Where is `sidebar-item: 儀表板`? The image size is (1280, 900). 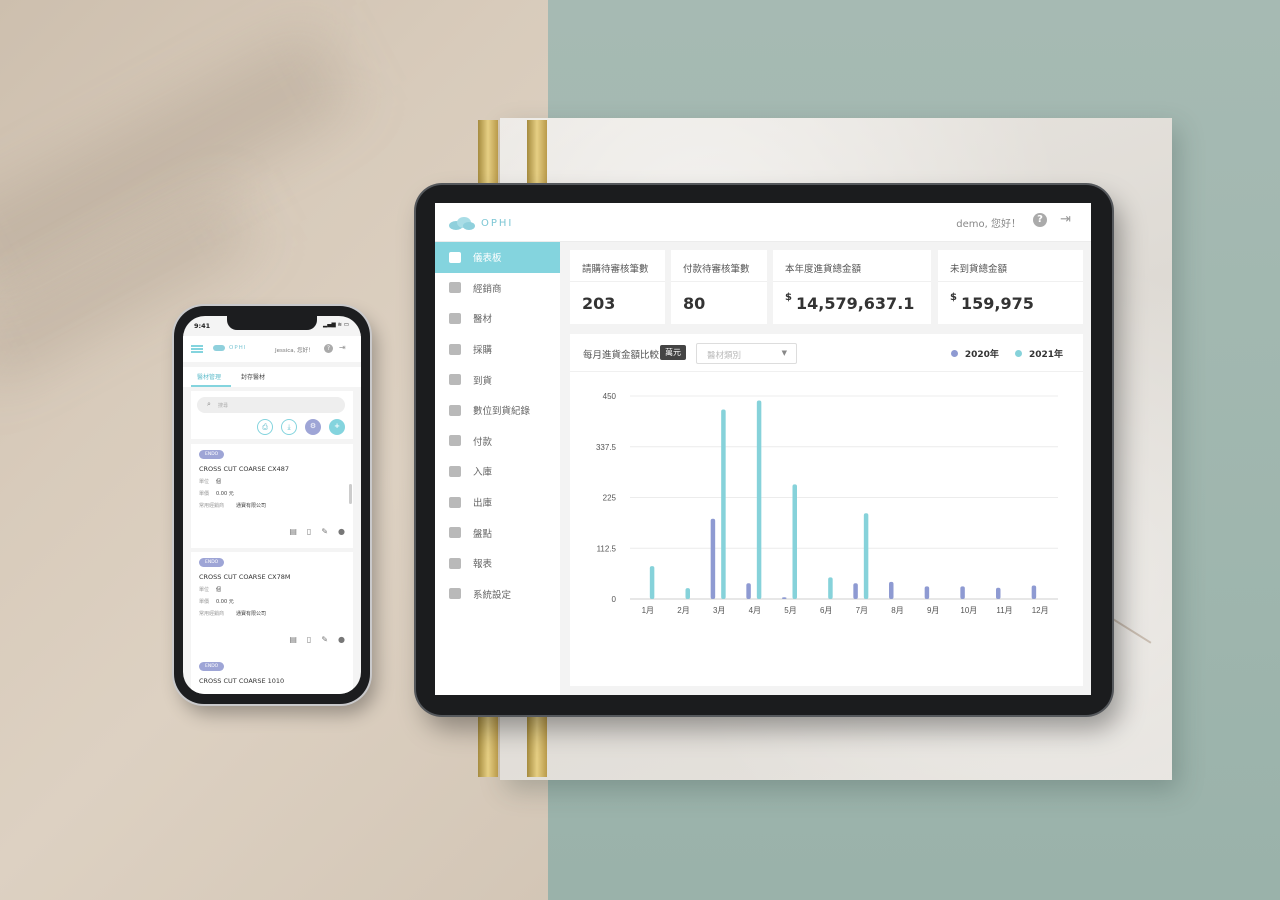
sidebar-item: 儀表板 is located at coordinates (497, 257).